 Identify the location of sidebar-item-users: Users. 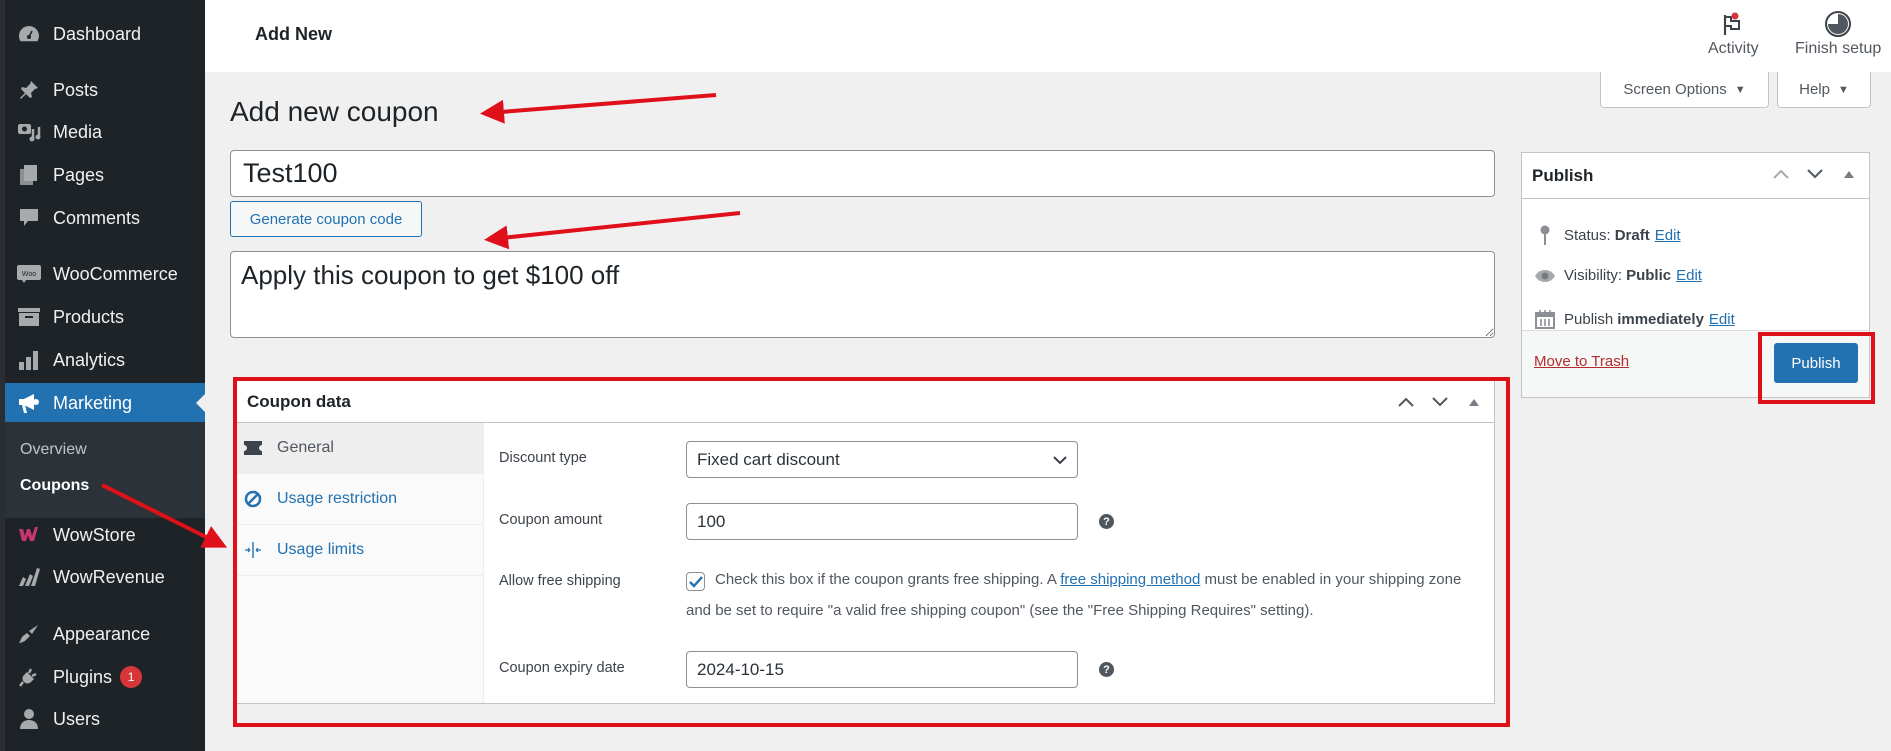
(105, 719).